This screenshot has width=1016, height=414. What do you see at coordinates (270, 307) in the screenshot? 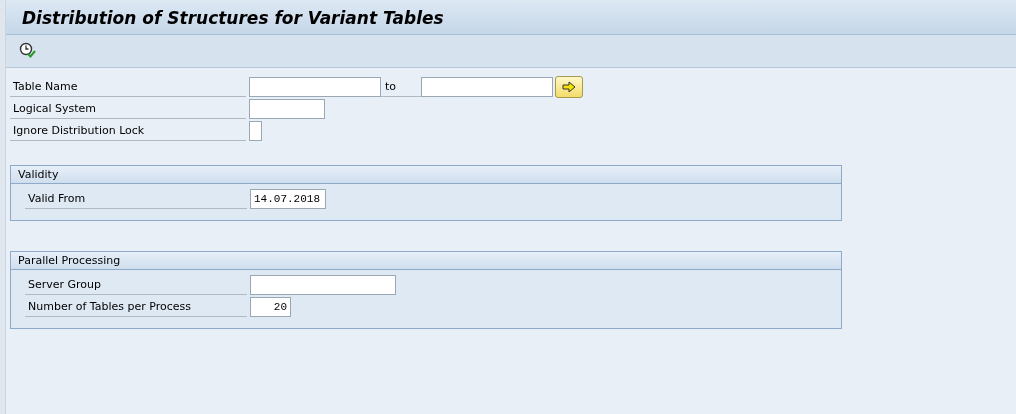
I see `input-field: 20` at bounding box center [270, 307].